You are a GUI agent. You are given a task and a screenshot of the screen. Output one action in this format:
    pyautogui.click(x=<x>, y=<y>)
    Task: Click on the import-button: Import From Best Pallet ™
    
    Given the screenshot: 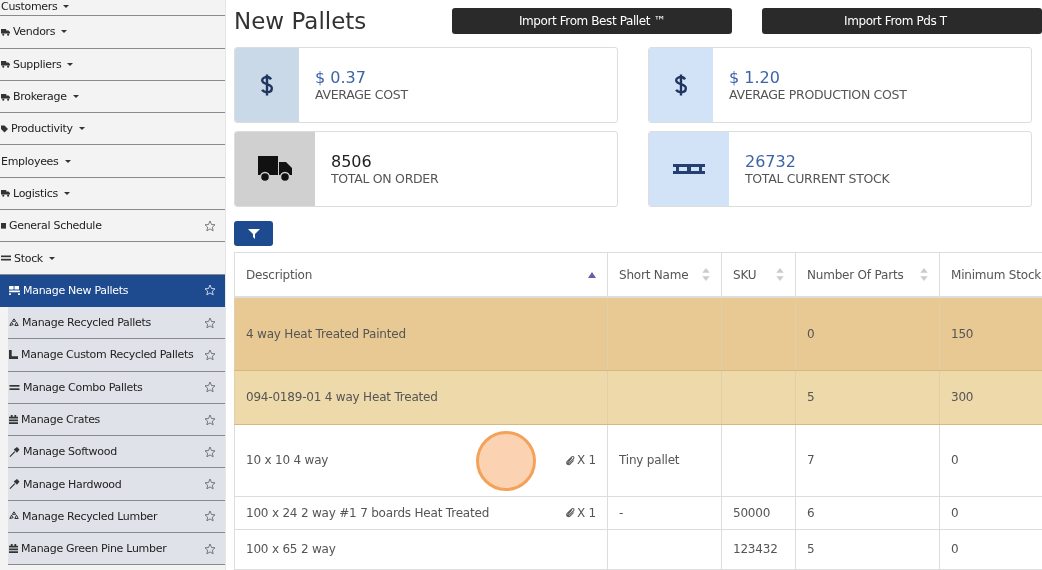 What is the action you would take?
    pyautogui.click(x=592, y=21)
    